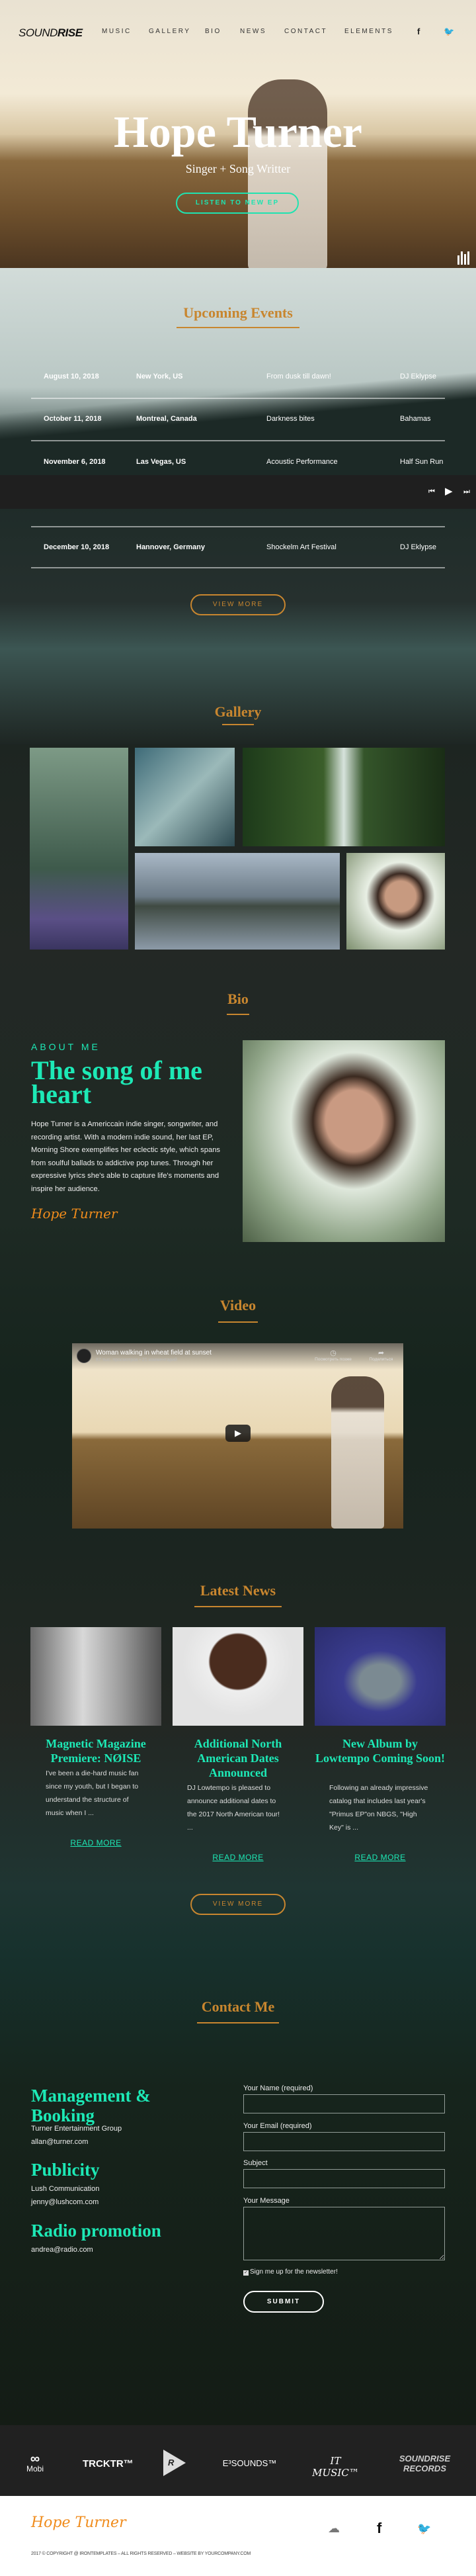 Image resolution: width=476 pixels, height=2576 pixels. I want to click on management-heading: Management & Booking, so click(91, 2105).